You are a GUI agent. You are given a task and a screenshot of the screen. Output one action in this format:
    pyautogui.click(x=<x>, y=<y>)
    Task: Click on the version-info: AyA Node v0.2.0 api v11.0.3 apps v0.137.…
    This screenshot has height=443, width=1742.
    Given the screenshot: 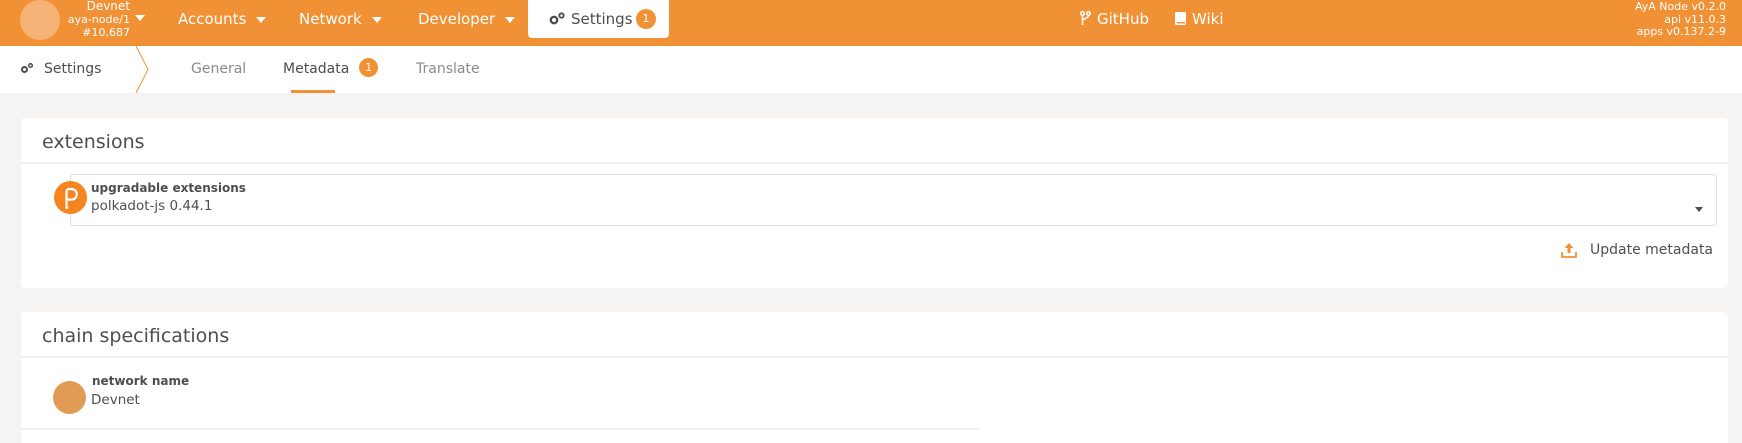 What is the action you would take?
    pyautogui.click(x=1680, y=19)
    